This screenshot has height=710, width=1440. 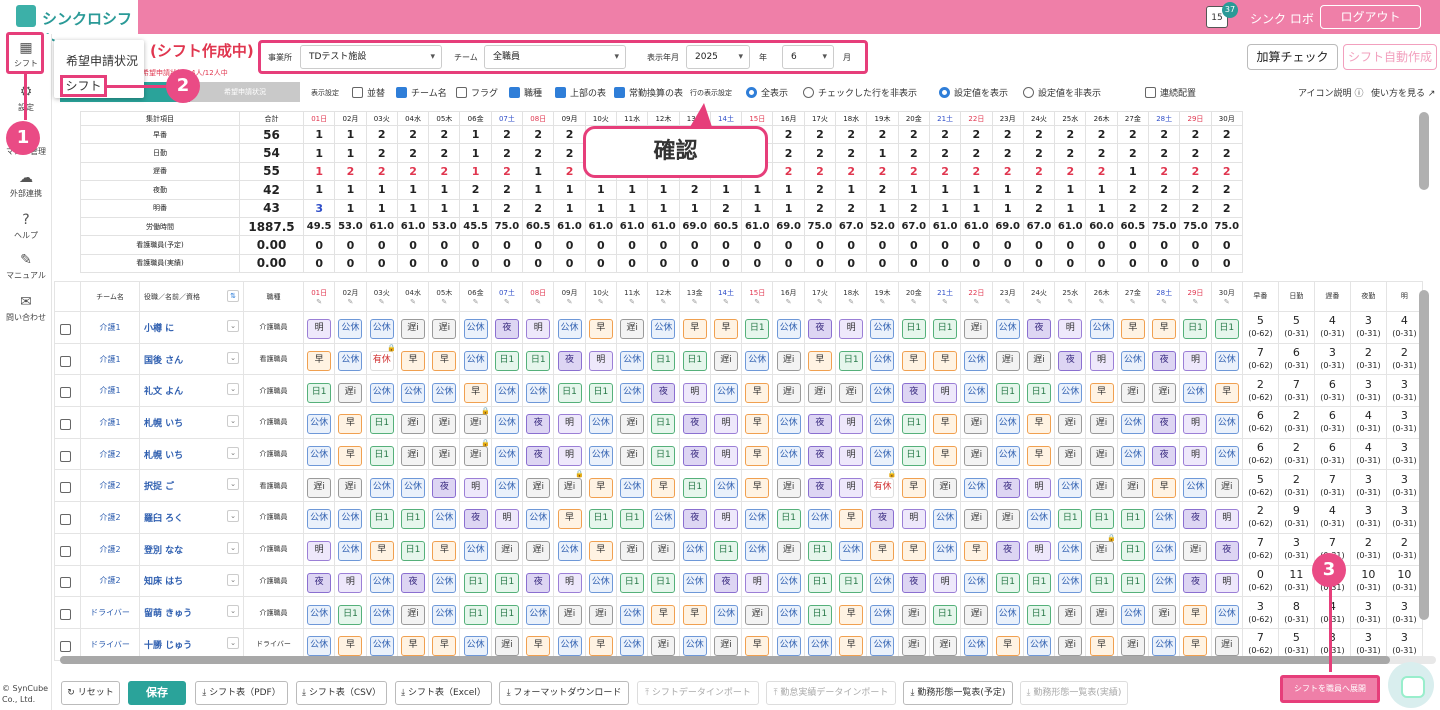 What do you see at coordinates (831, 693) in the screenshot?
I see `attendance-import-button: ⤒ 勤怠実績データインポート` at bounding box center [831, 693].